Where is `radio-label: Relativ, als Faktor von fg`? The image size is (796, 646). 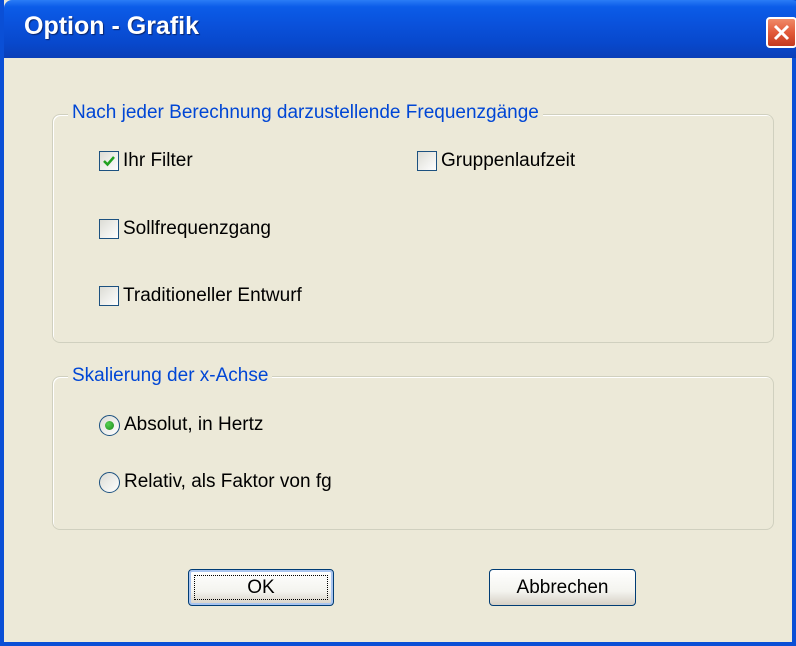
radio-label: Relativ, als Faktor von fg is located at coordinates (228, 481).